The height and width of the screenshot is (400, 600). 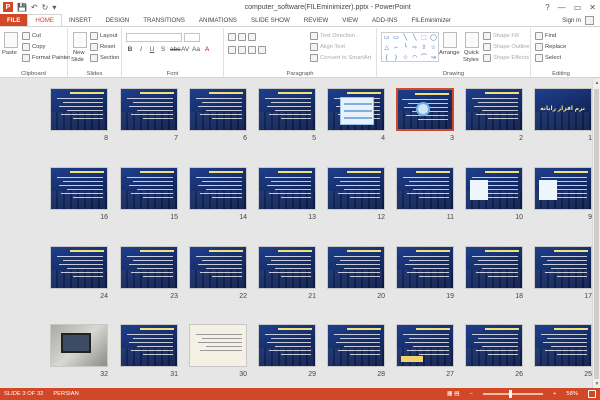 What do you see at coordinates (340, 58) in the screenshot?
I see `convert-to-smartart-button: Convert to SmartArt` at bounding box center [340, 58].